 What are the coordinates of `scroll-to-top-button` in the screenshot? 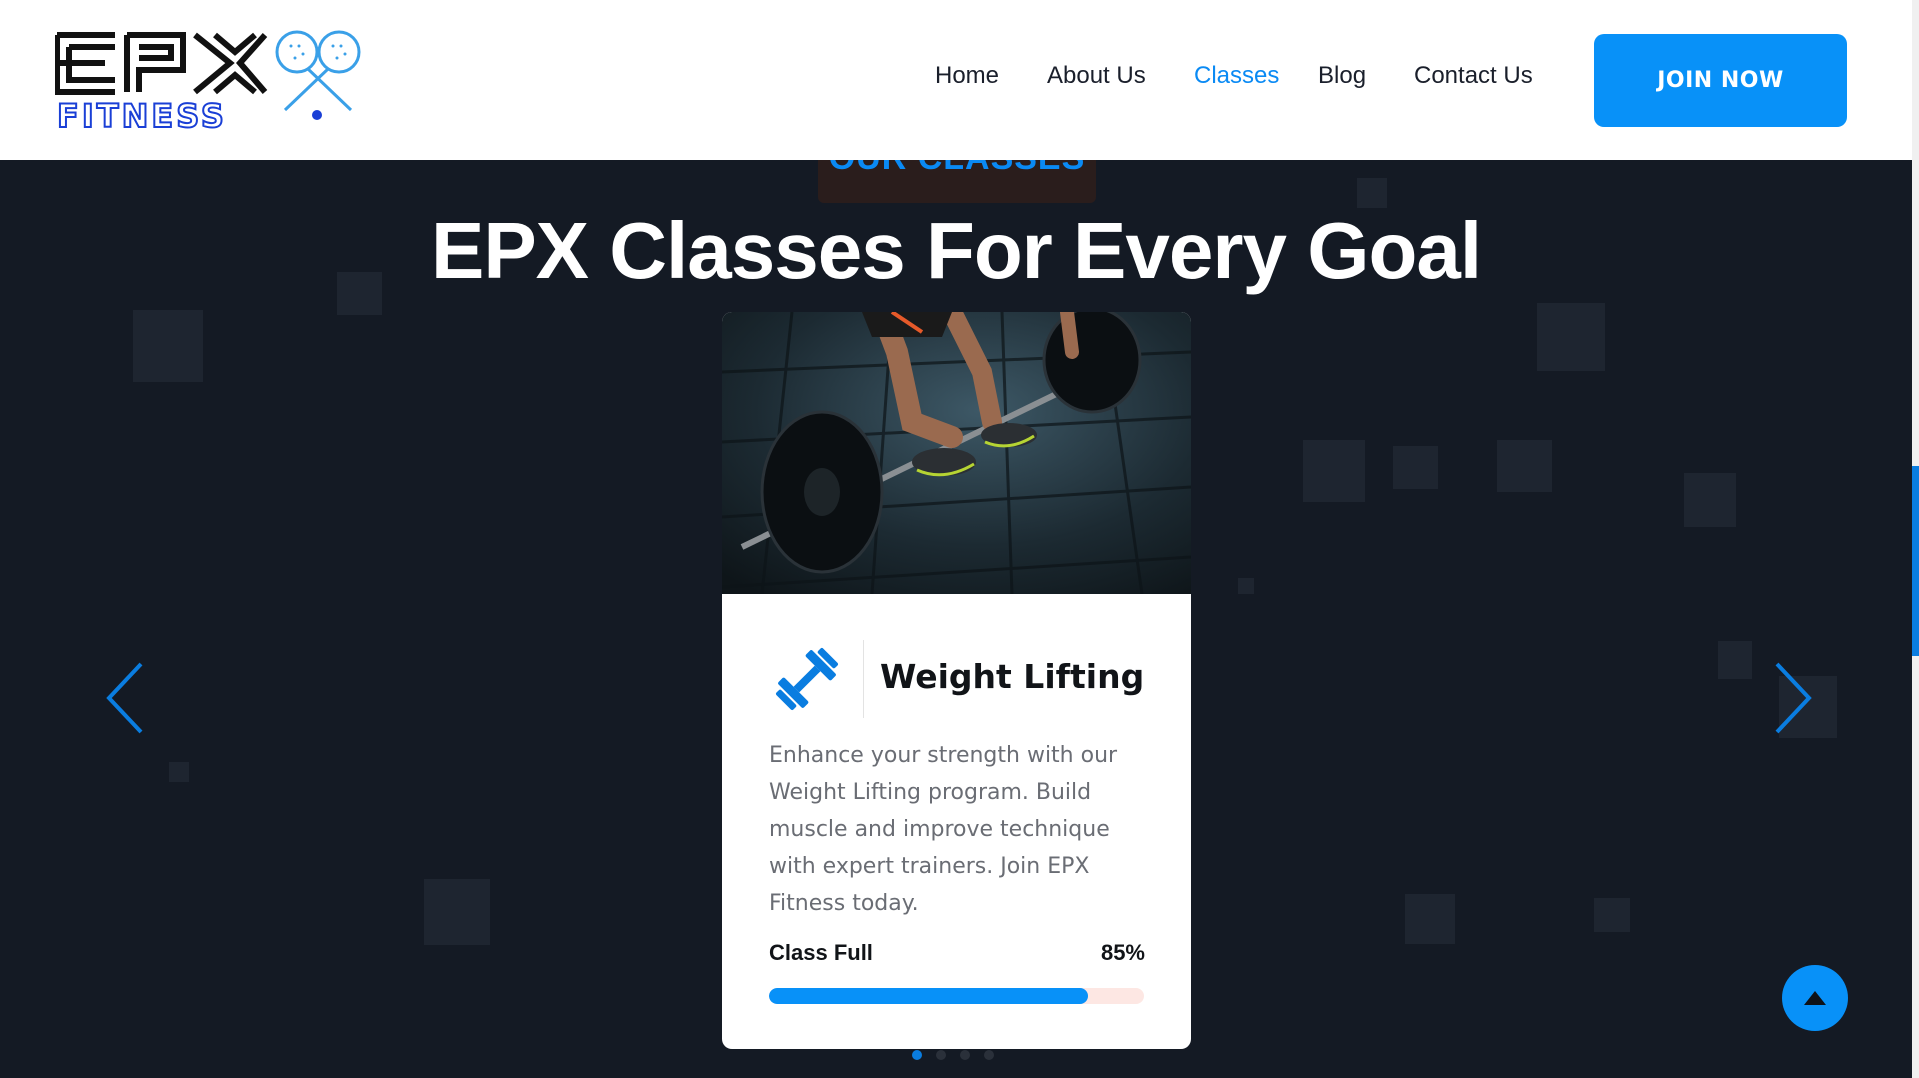 It's located at (1815, 998).